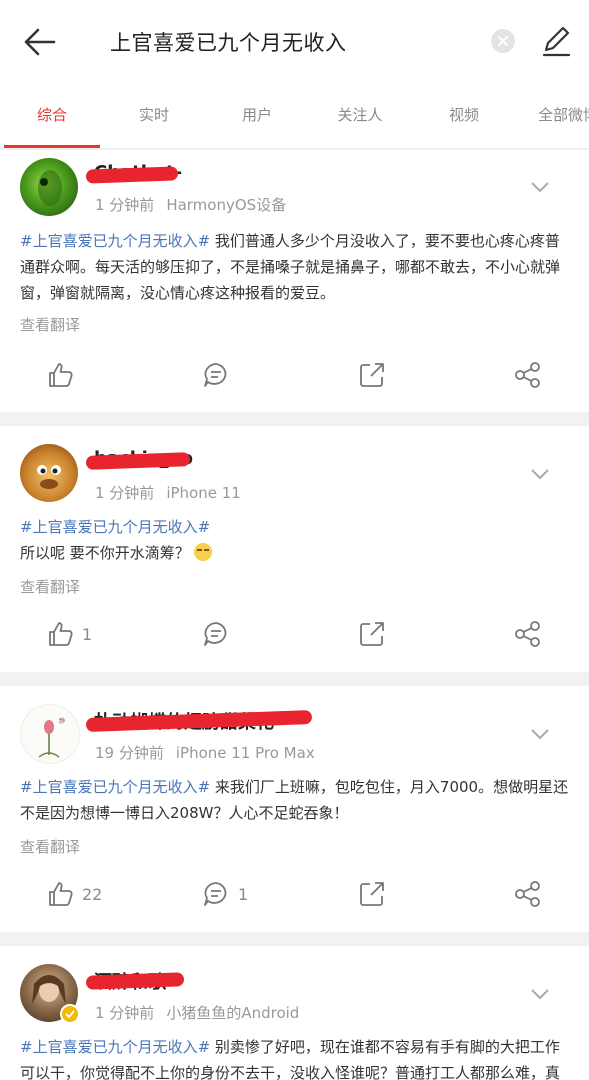 The height and width of the screenshot is (1080, 589). Describe the element at coordinates (202, 552) in the screenshot. I see `emoji-icon` at that location.